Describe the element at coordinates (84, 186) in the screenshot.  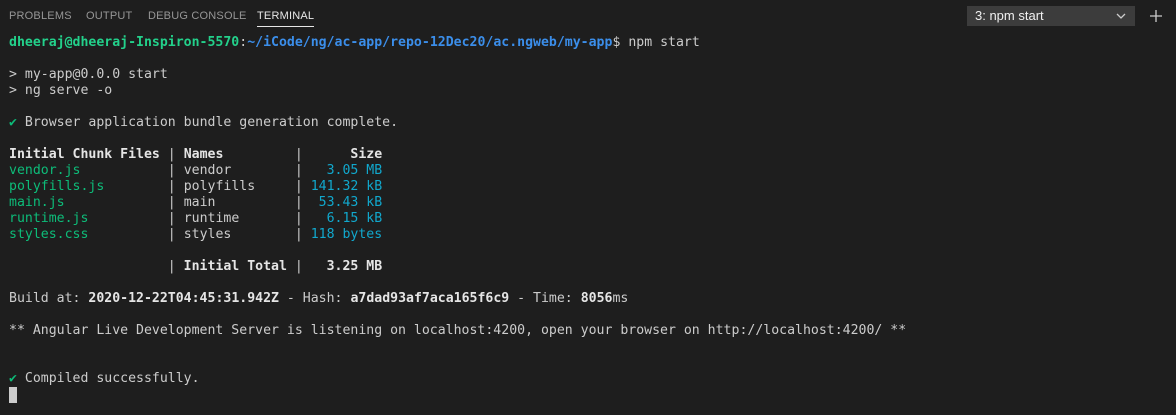
I see `chunk-file: polyfills.js` at that location.